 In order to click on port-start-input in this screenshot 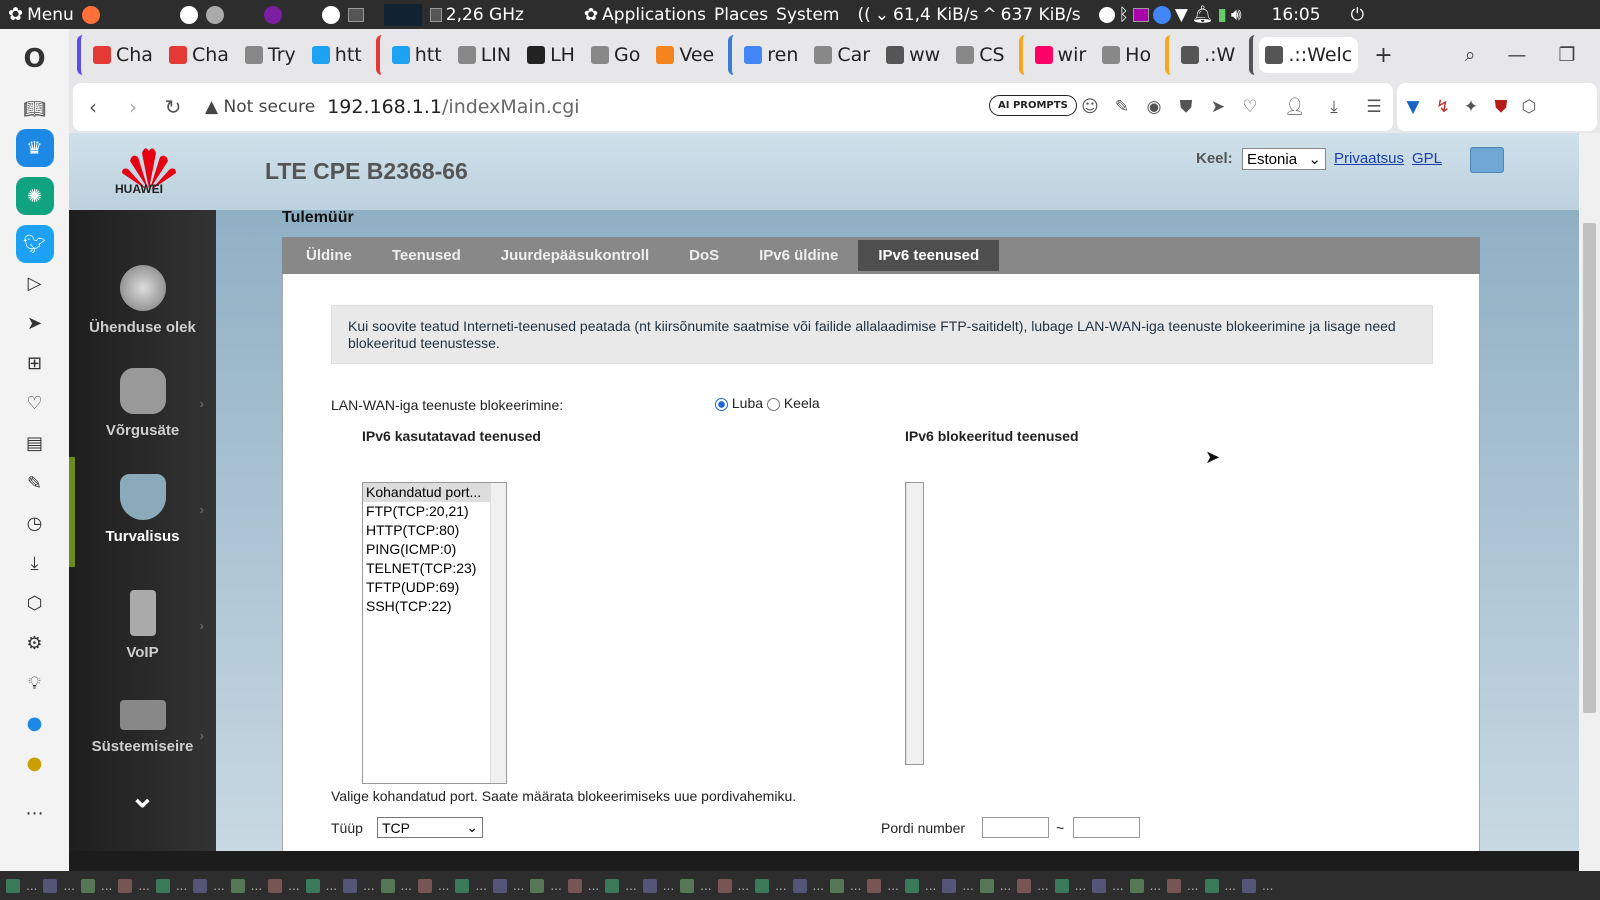, I will do `click(1015, 827)`.